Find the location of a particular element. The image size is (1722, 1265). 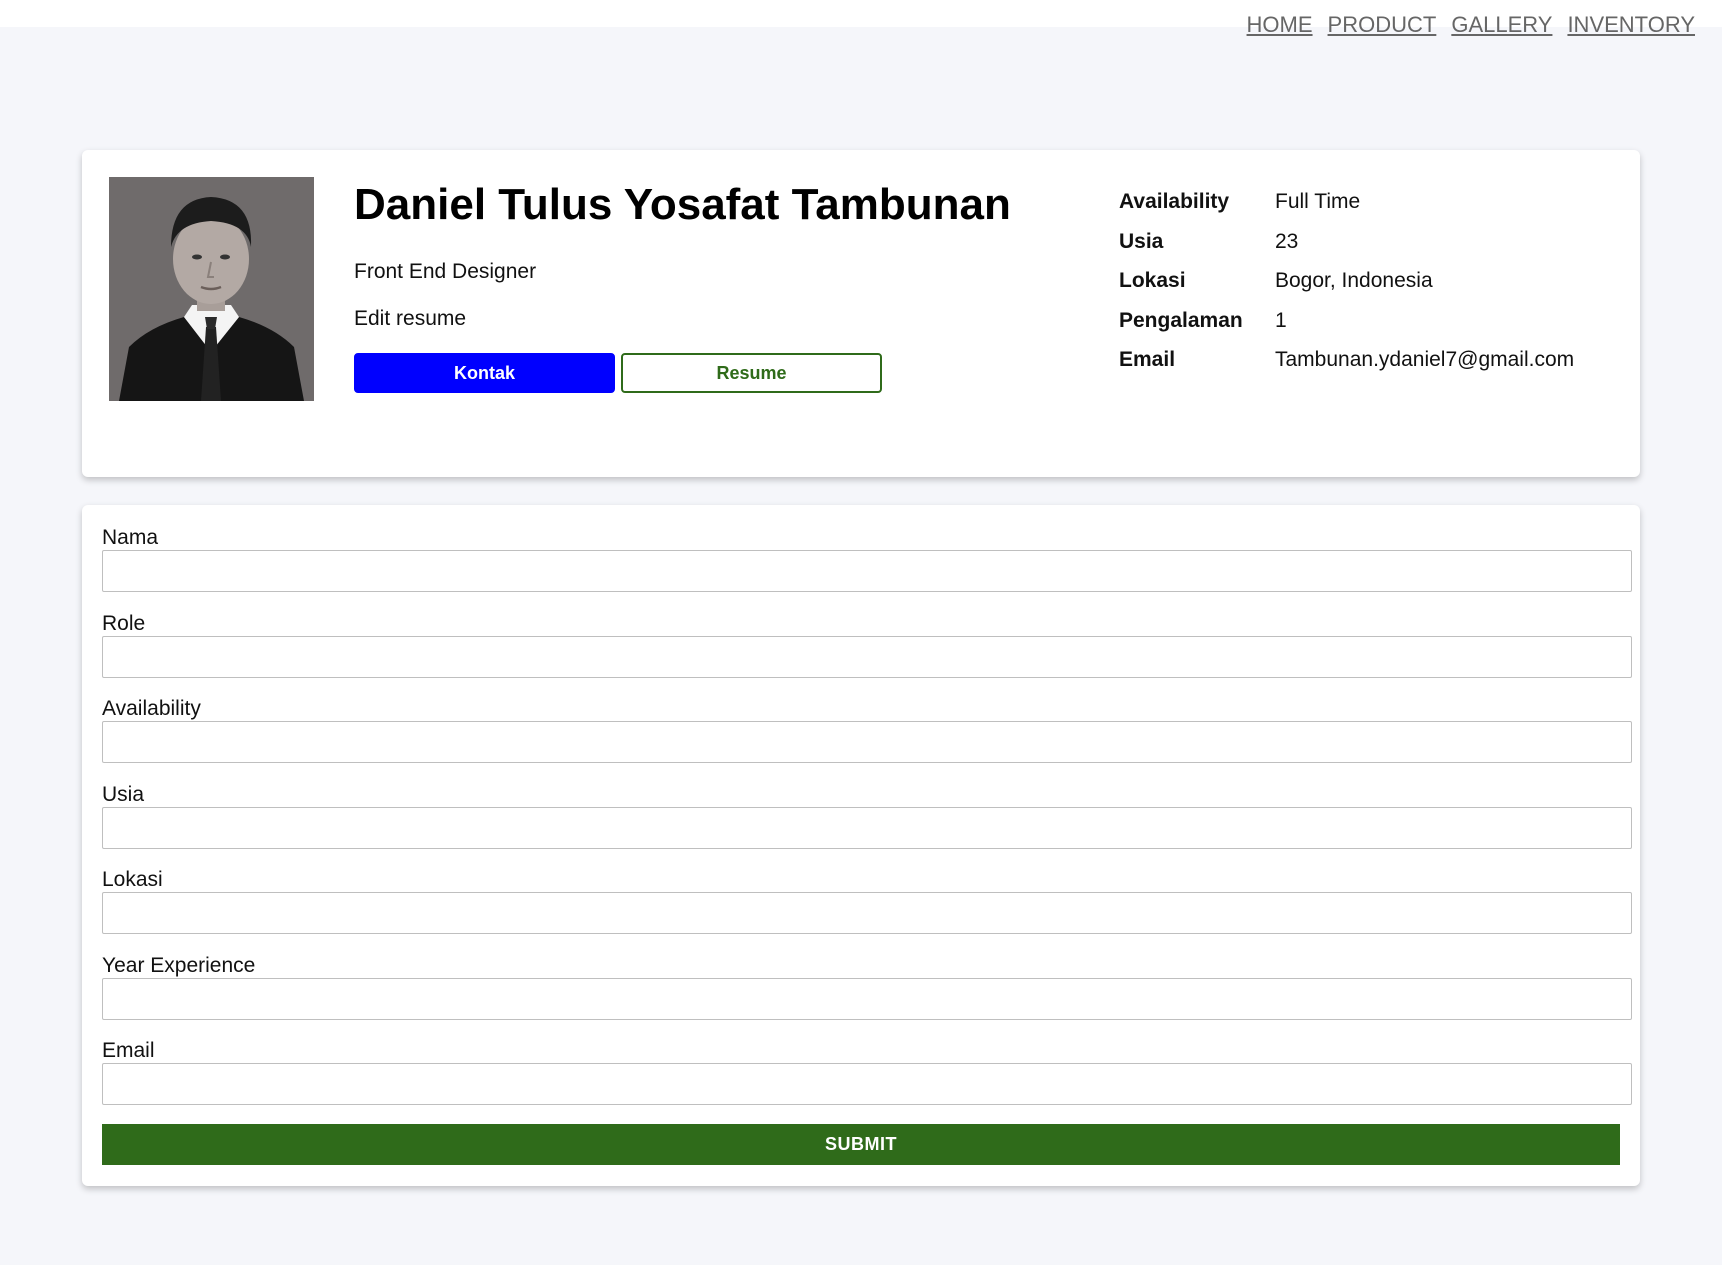

info-row-location: Lokasi Bogor, Indonesia is located at coordinates (1346, 289).